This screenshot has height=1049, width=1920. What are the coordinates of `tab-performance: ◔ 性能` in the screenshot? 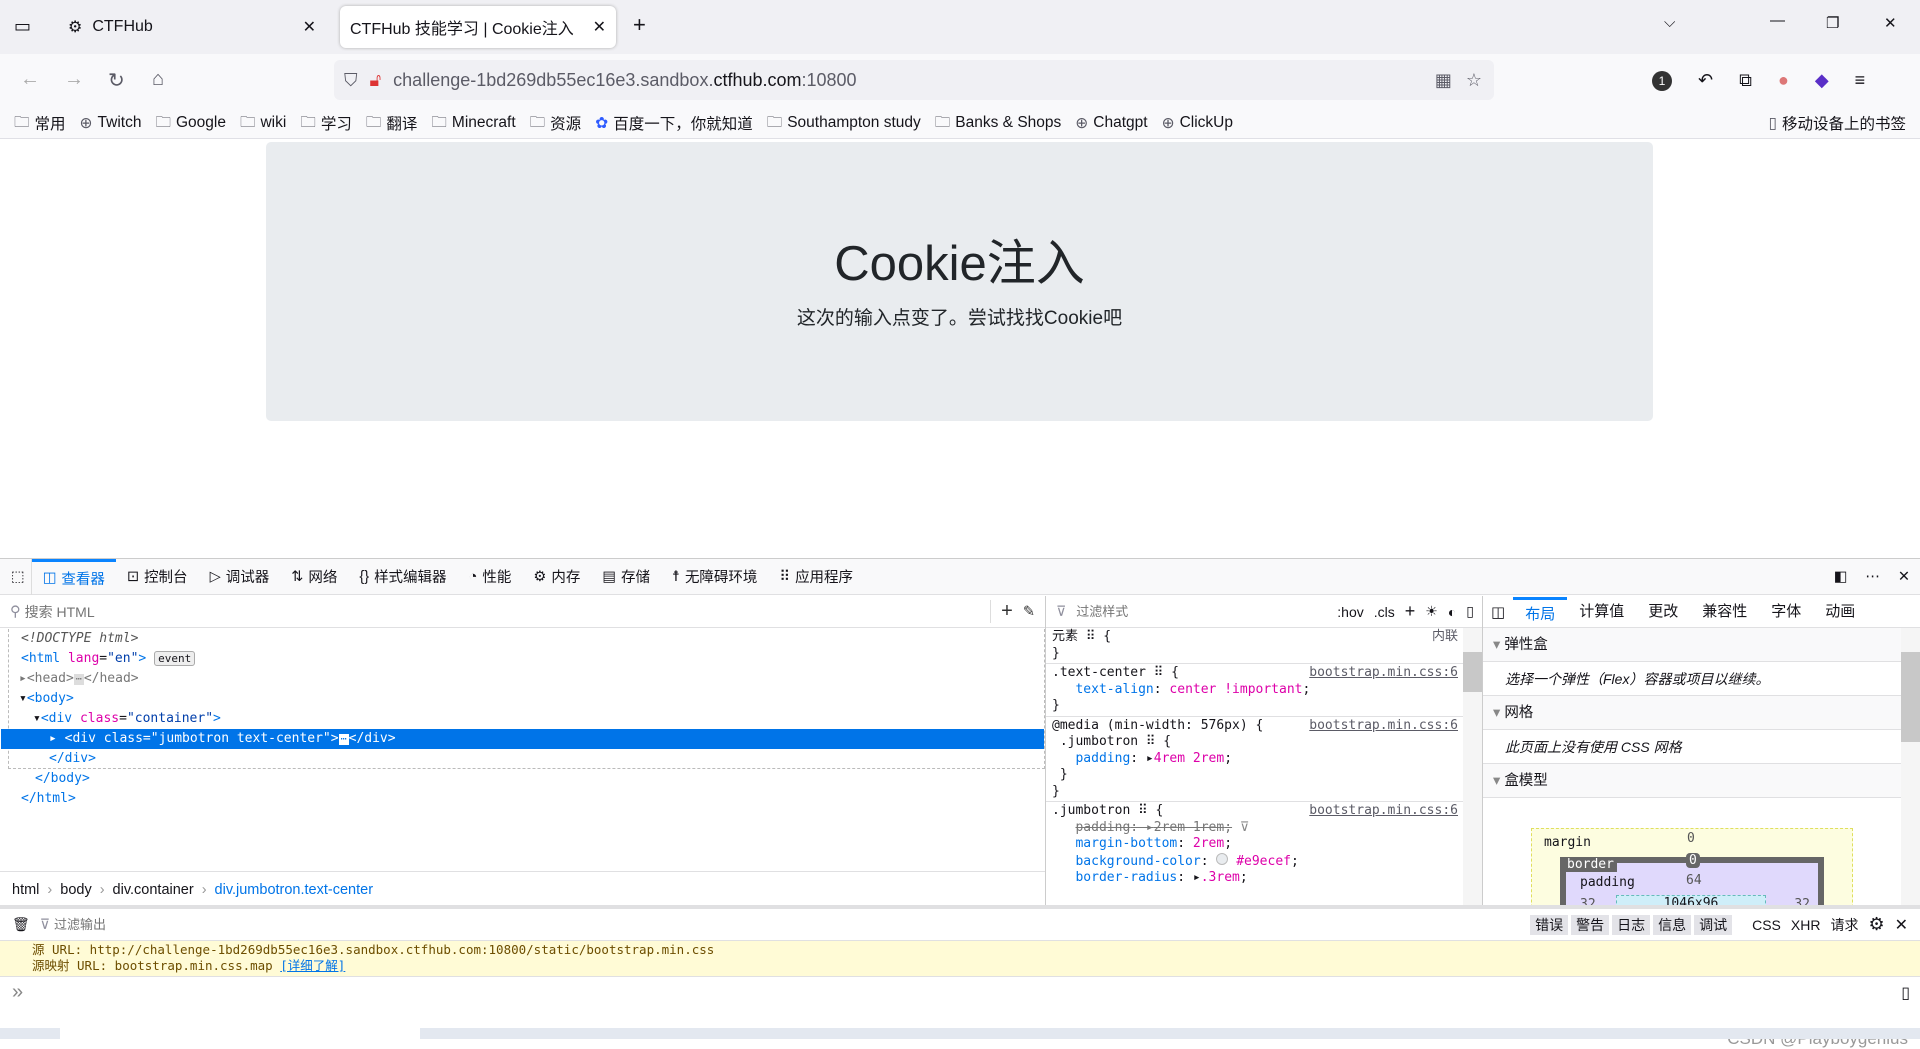 It's located at (490, 577).